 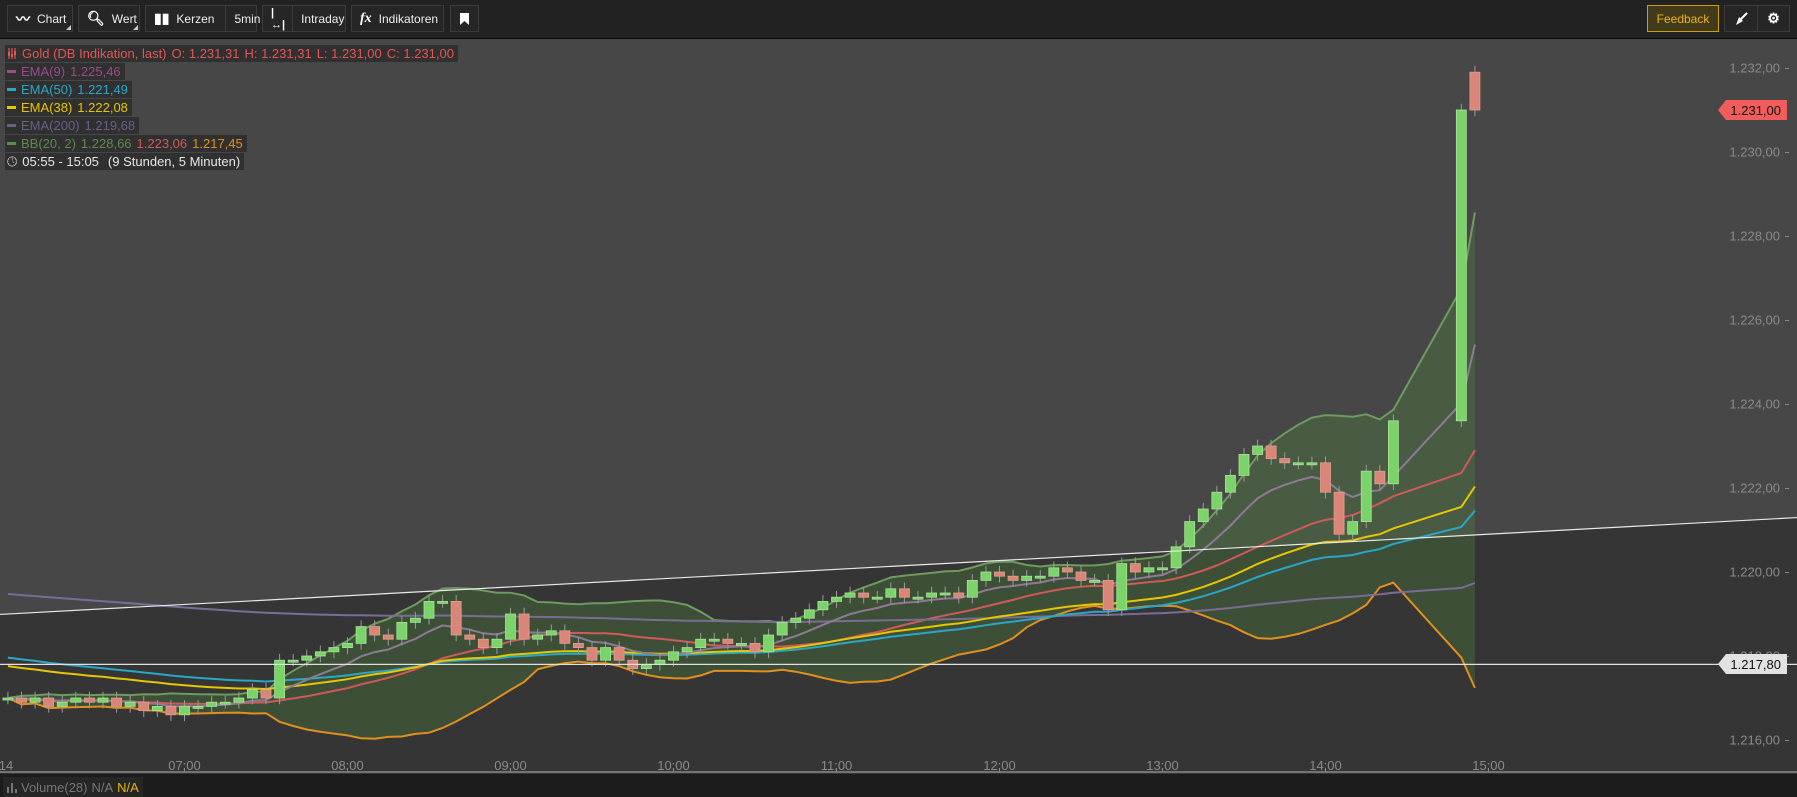 I want to click on open-value: O: 1.231,31, so click(x=205, y=53).